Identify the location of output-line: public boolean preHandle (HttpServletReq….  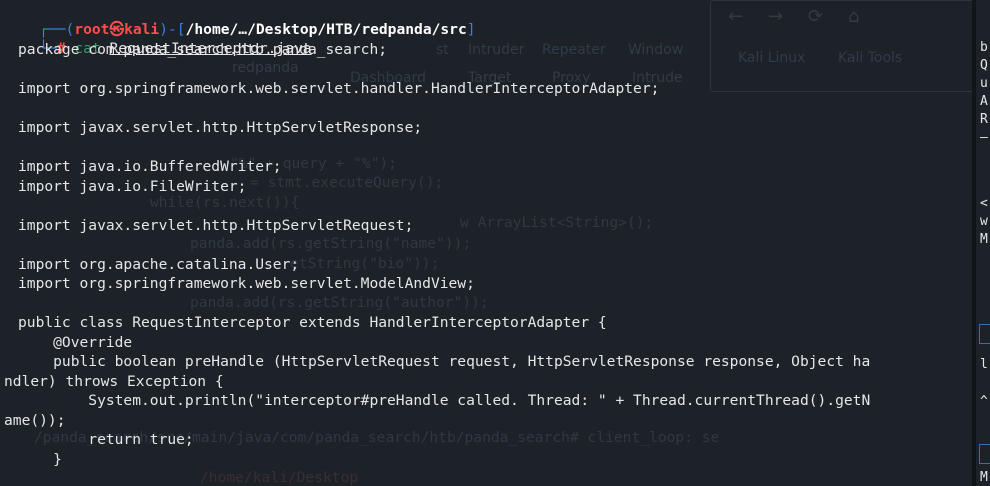
(444, 361).